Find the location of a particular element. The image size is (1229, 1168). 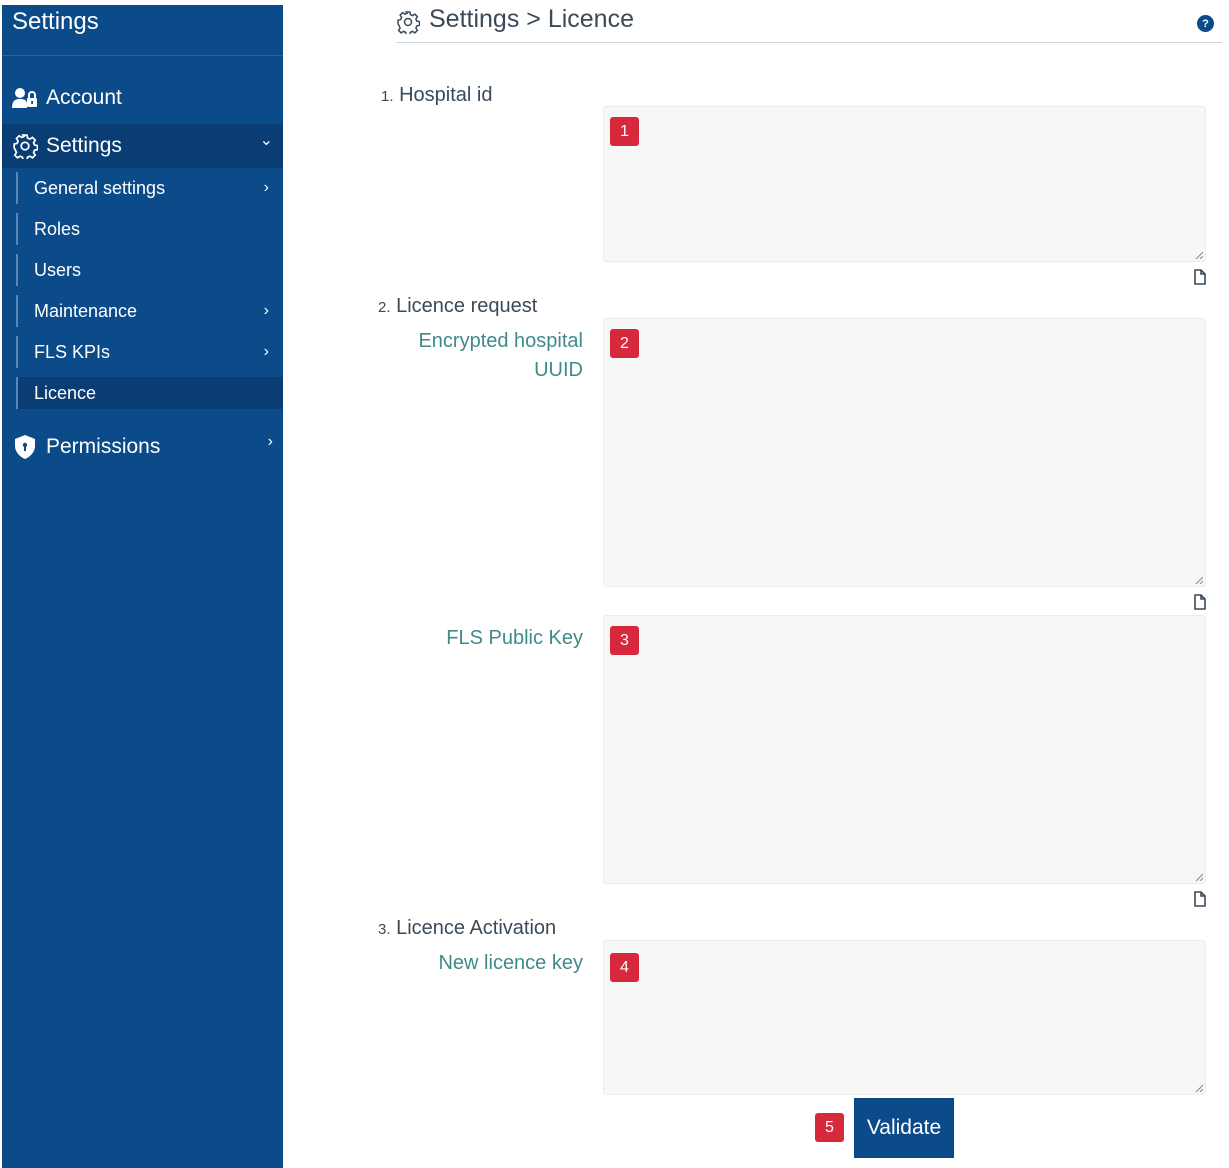

step-label: Hospital id is located at coordinates (446, 95).